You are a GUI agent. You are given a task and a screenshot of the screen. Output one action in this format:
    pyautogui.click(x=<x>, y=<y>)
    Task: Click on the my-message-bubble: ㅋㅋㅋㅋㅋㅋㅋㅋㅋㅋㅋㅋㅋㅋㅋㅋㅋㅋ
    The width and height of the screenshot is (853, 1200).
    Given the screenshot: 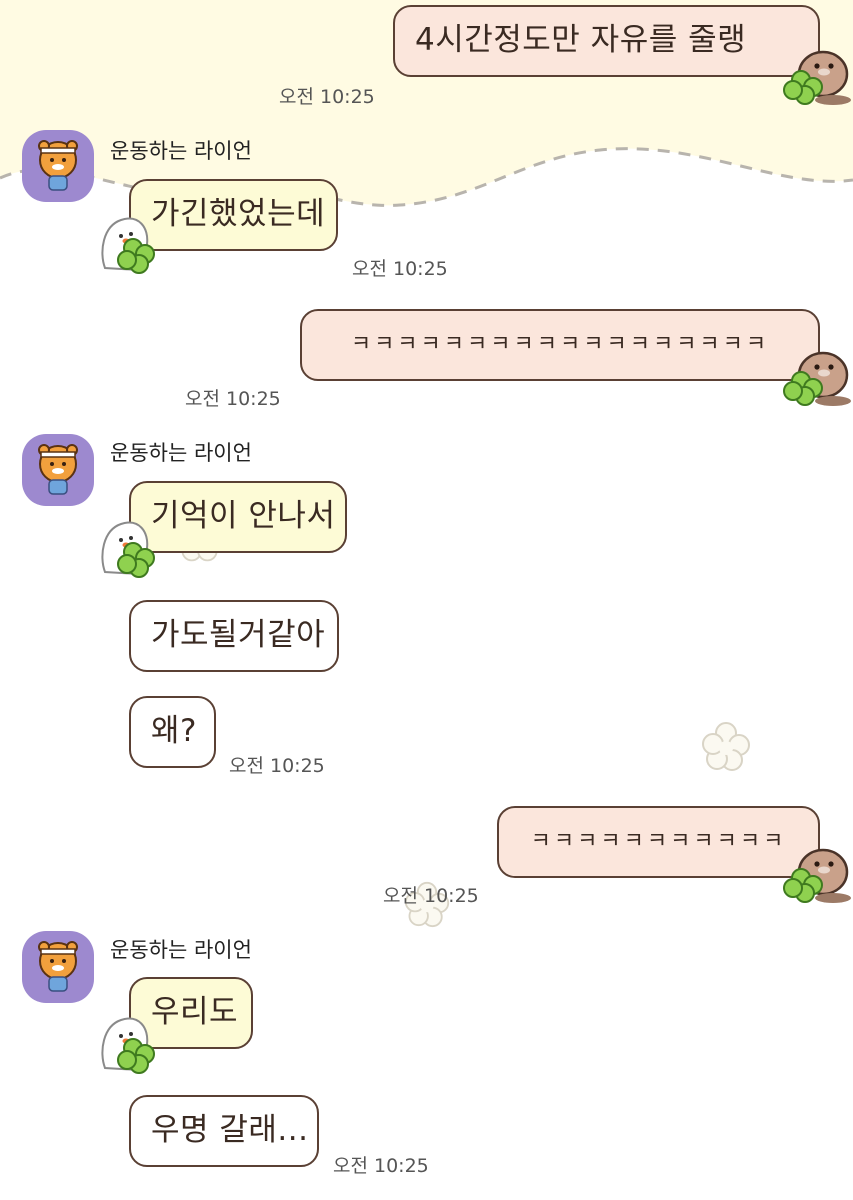 What is the action you would take?
    pyautogui.click(x=560, y=345)
    